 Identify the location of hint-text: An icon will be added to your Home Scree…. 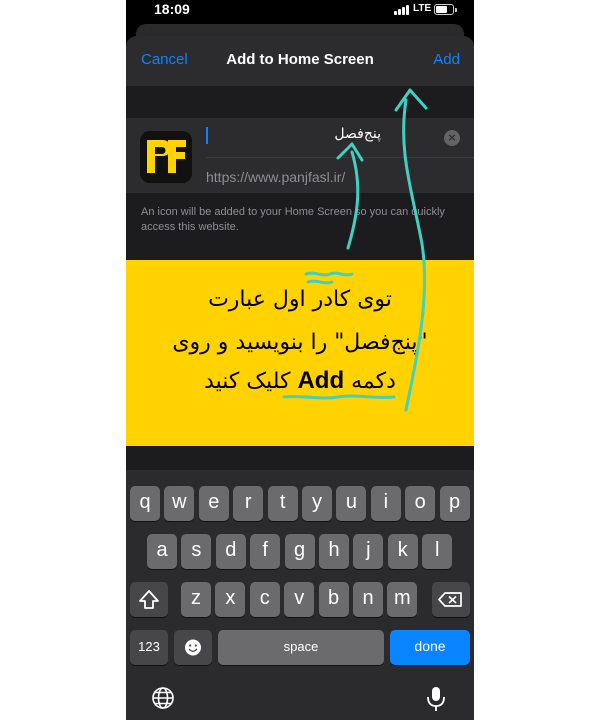
(293, 219).